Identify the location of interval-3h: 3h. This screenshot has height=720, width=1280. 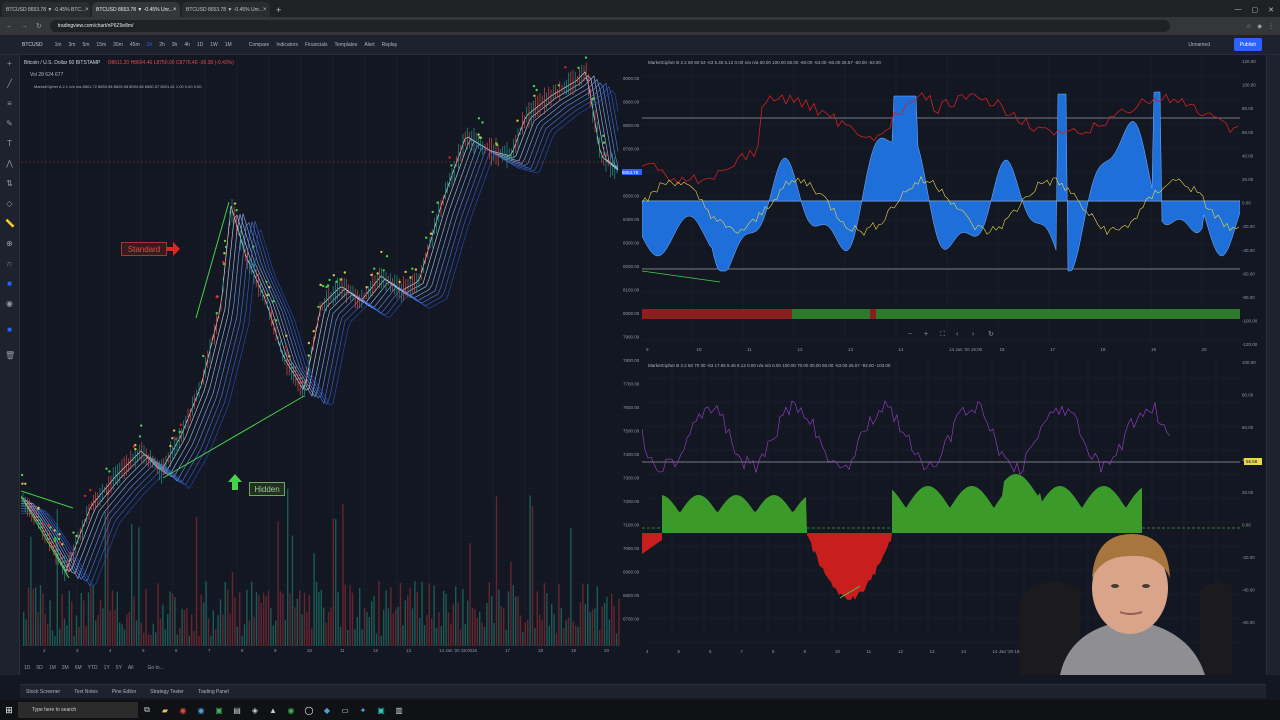
(175, 45).